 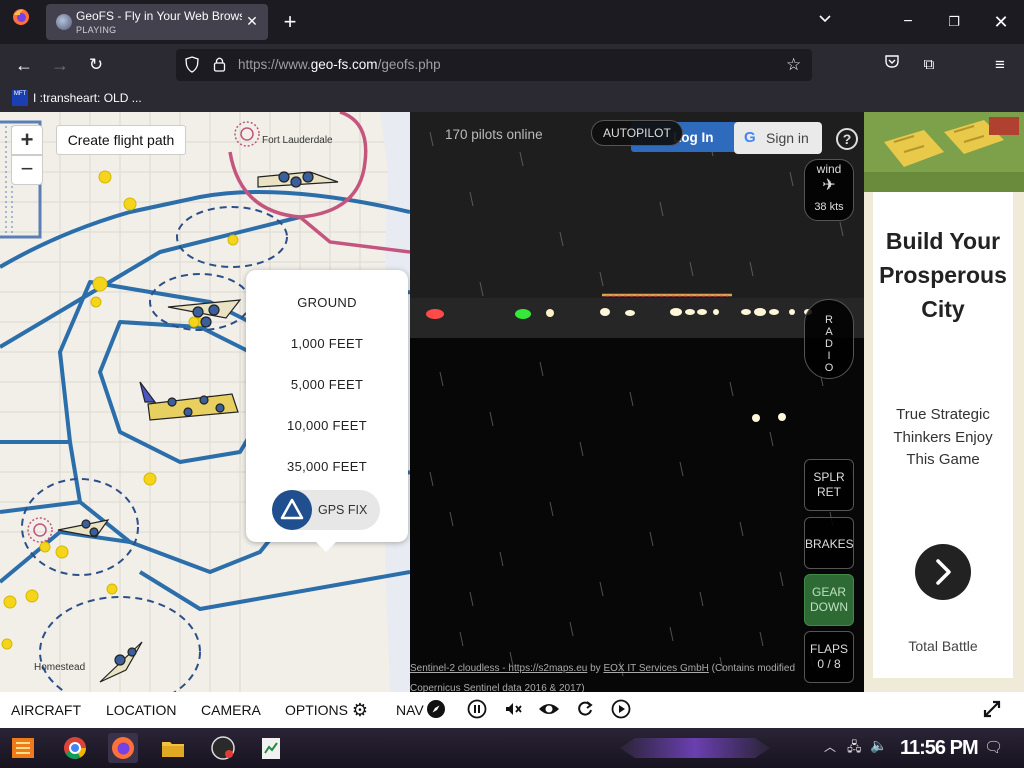 What do you see at coordinates (778, 138) in the screenshot?
I see `google-sign-in-button: G Sign in` at bounding box center [778, 138].